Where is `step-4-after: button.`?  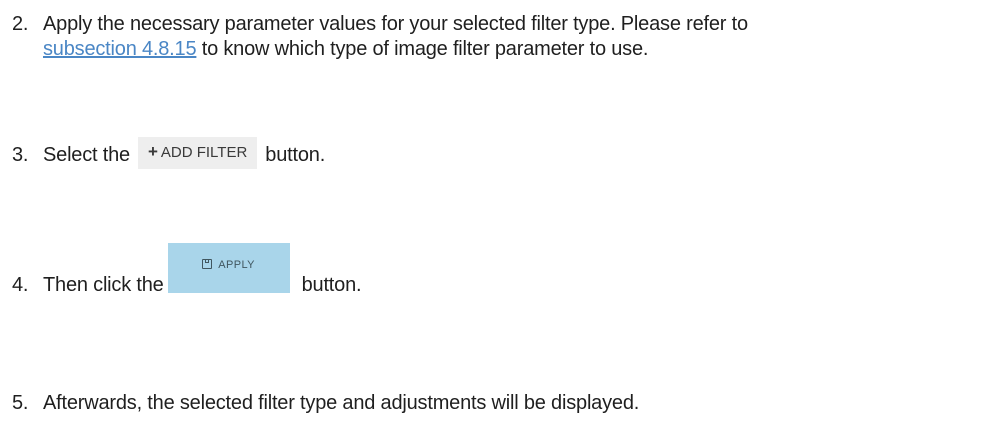 step-4-after: button. is located at coordinates (331, 285).